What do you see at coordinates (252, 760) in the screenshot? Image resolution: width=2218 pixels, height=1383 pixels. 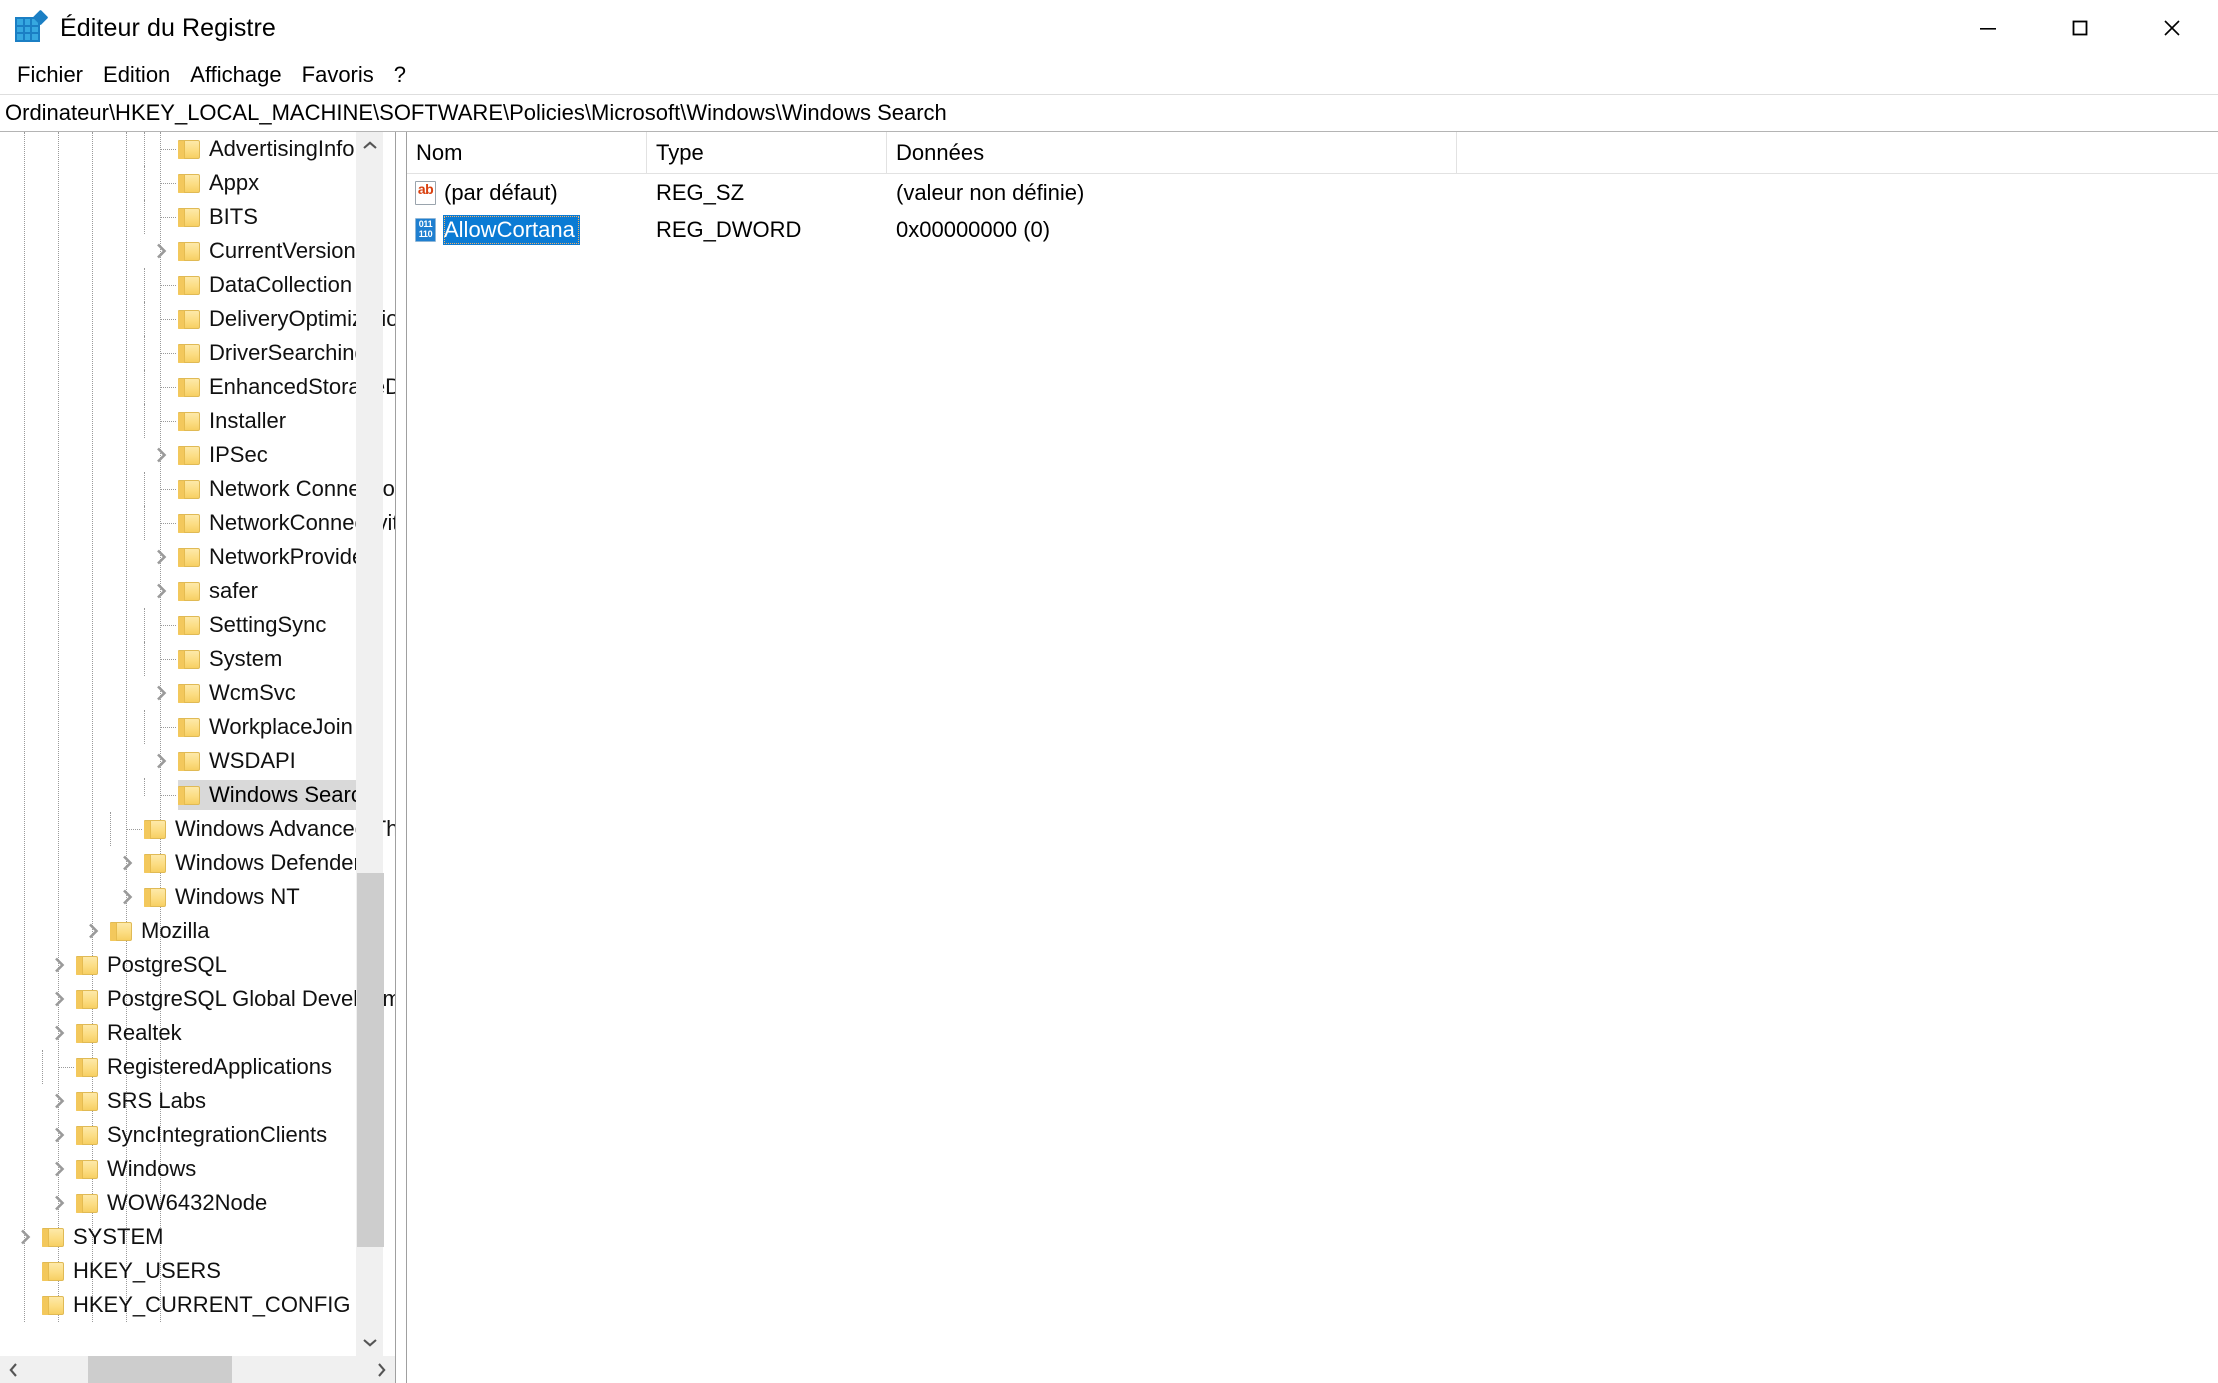 I see `tree-item-label: WSDAPI` at bounding box center [252, 760].